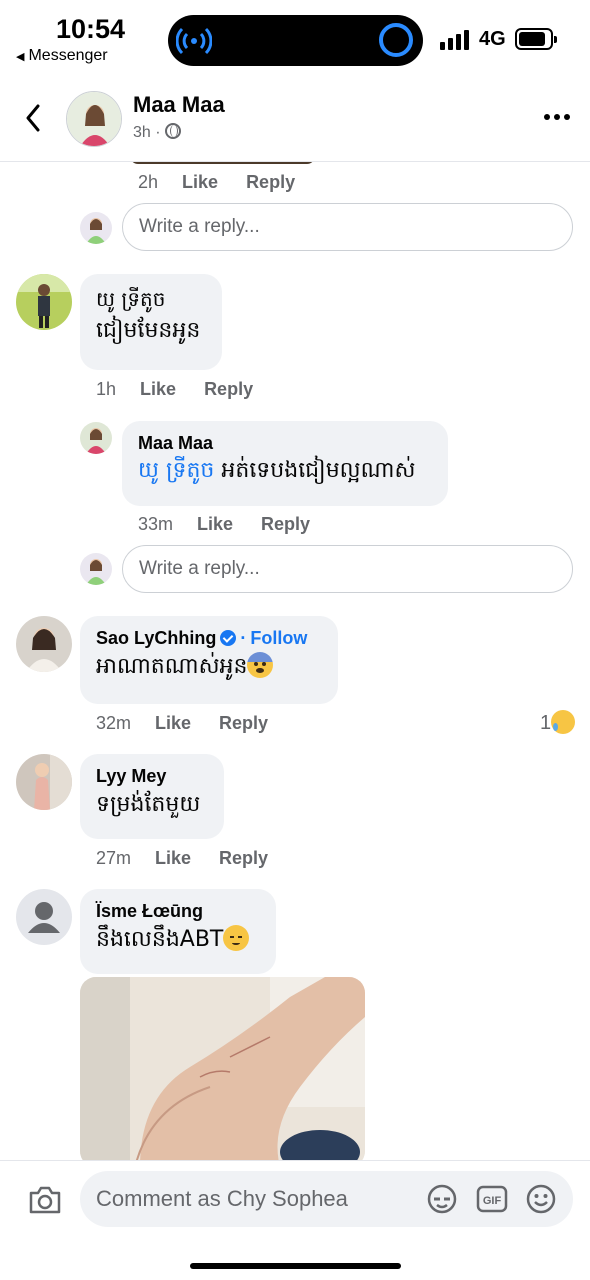 This screenshot has height=1280, width=590. I want to click on fearful-face-icon, so click(260, 665).